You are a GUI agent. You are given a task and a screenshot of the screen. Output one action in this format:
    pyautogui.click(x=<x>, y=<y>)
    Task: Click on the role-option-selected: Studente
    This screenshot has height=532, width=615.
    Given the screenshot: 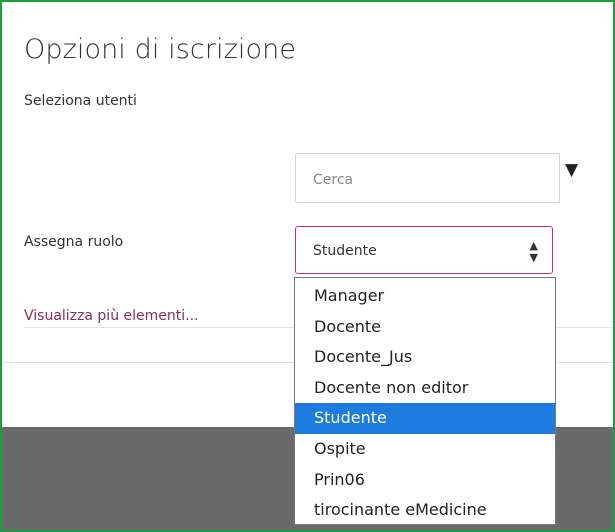 What is the action you would take?
    pyautogui.click(x=425, y=418)
    